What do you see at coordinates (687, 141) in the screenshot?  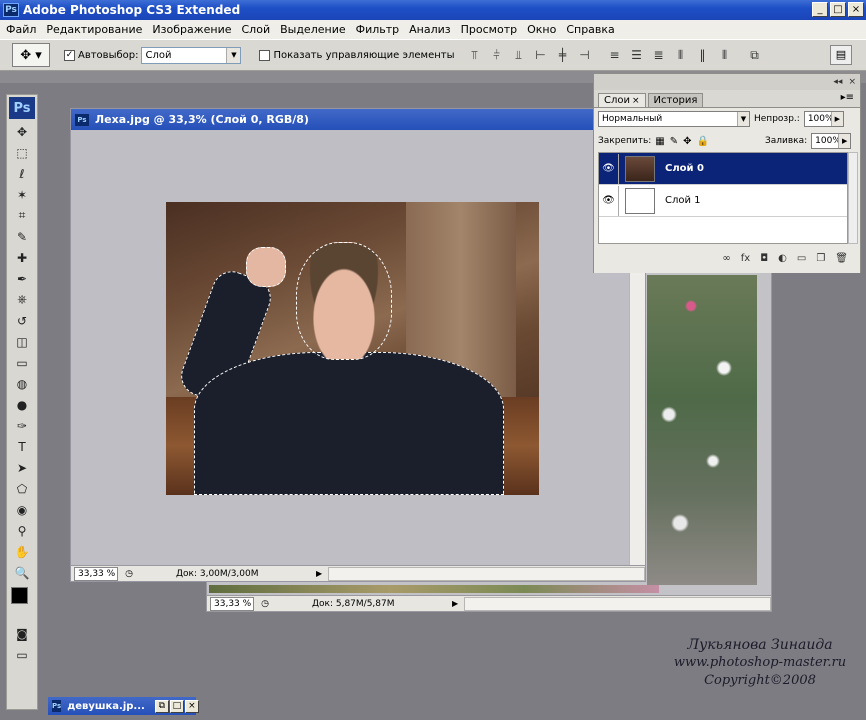 I see `lock-position-icon: ✥` at bounding box center [687, 141].